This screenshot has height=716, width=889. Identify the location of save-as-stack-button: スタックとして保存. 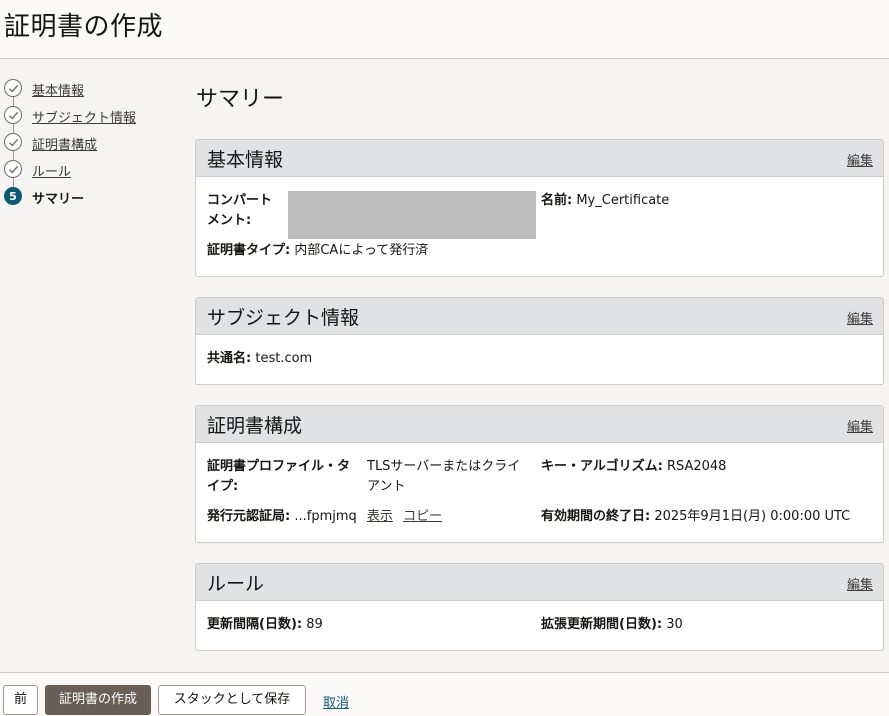
(232, 700).